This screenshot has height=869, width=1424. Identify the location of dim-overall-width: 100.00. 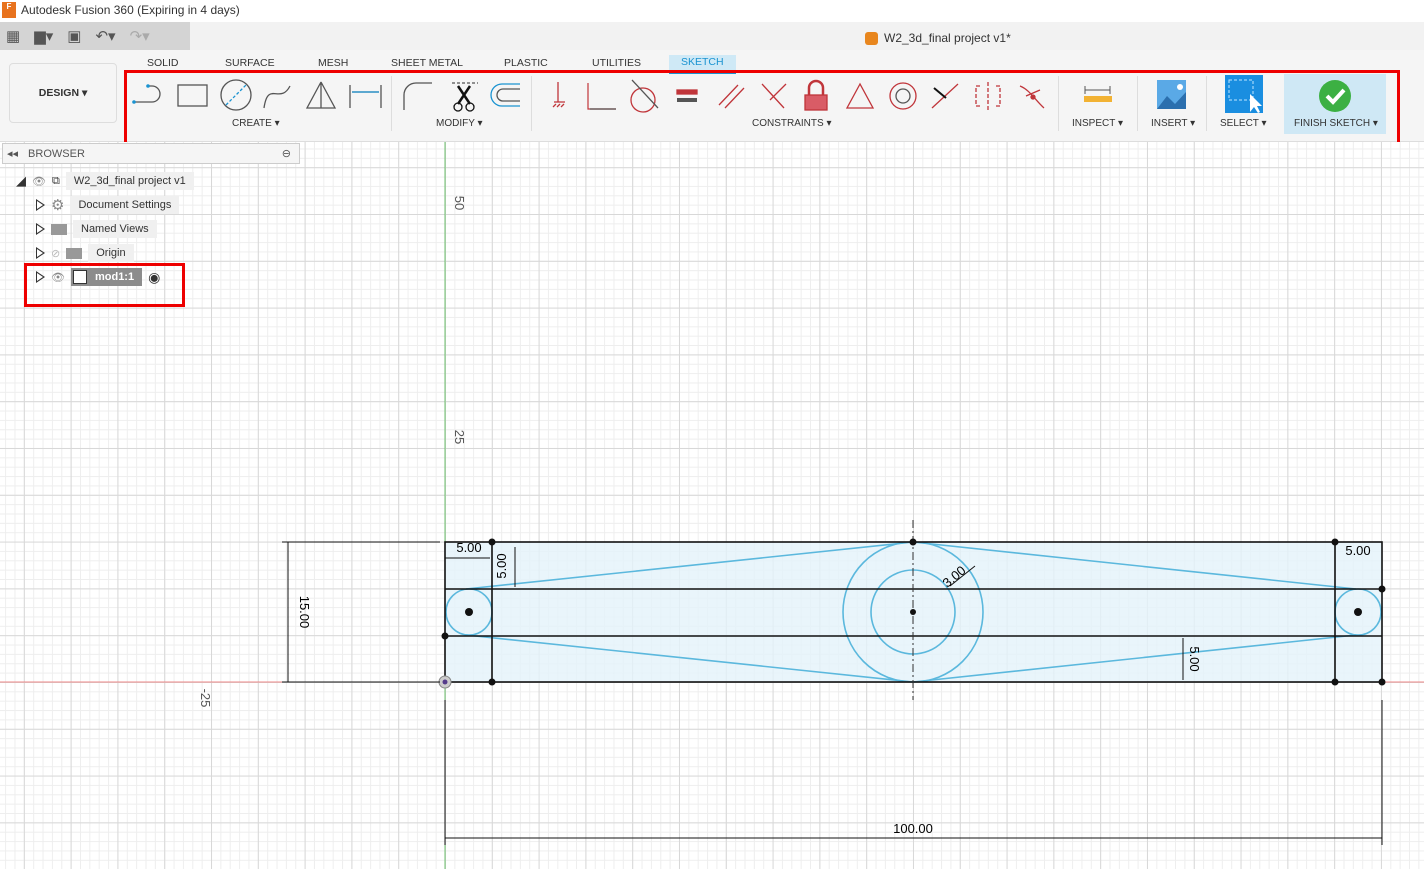
(913, 828).